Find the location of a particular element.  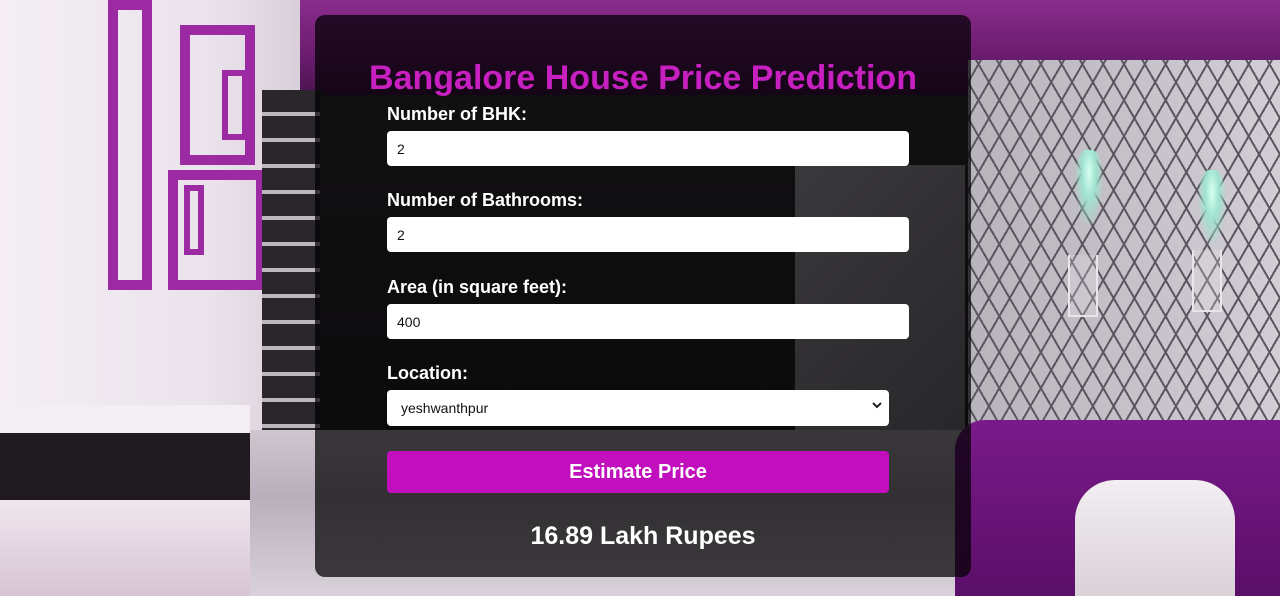

location-selected-value: yeshwanthpur is located at coordinates (445, 408).